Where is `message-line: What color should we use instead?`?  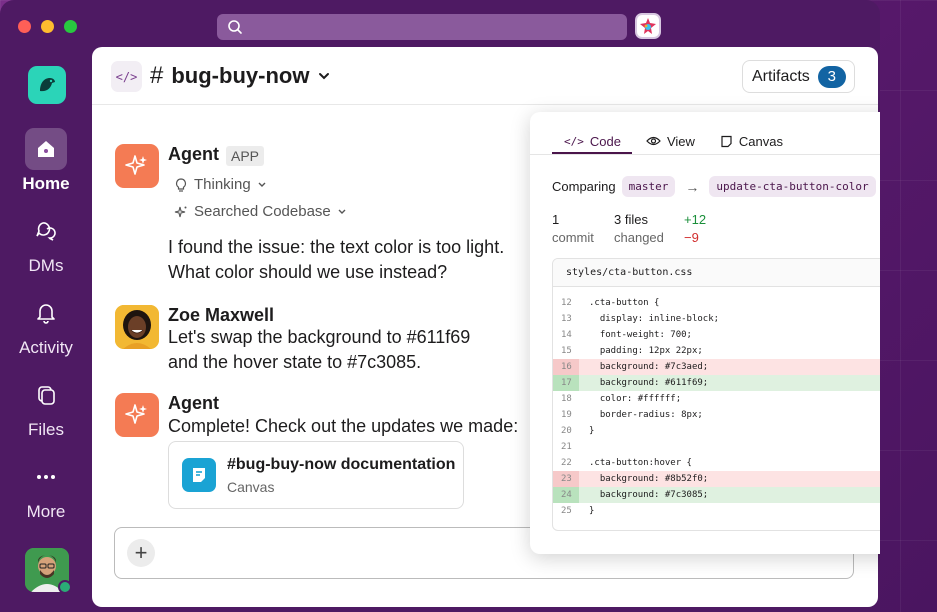
message-line: What color should we use instead? is located at coordinates (308, 272).